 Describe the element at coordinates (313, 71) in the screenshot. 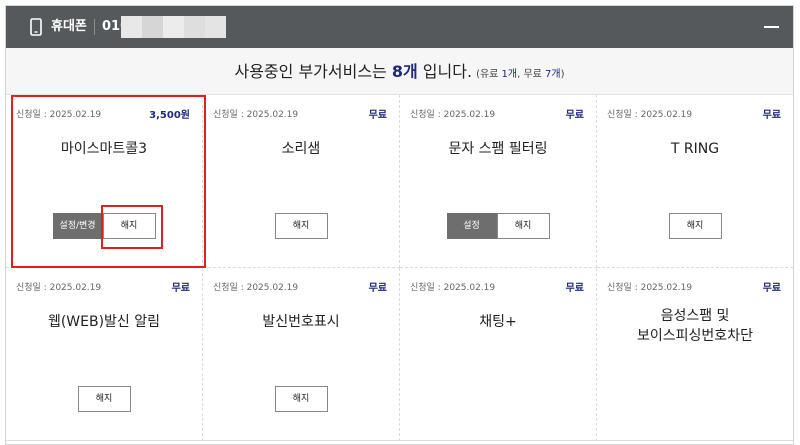

I see `summary-prefix: 사용중인 부가서비스는` at that location.